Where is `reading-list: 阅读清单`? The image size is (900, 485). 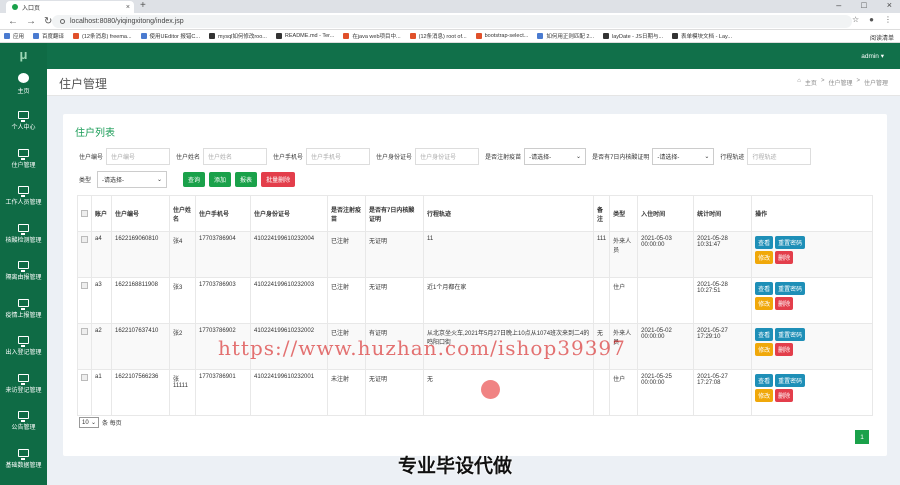
reading-list: 阅读清单 is located at coordinates (882, 37).